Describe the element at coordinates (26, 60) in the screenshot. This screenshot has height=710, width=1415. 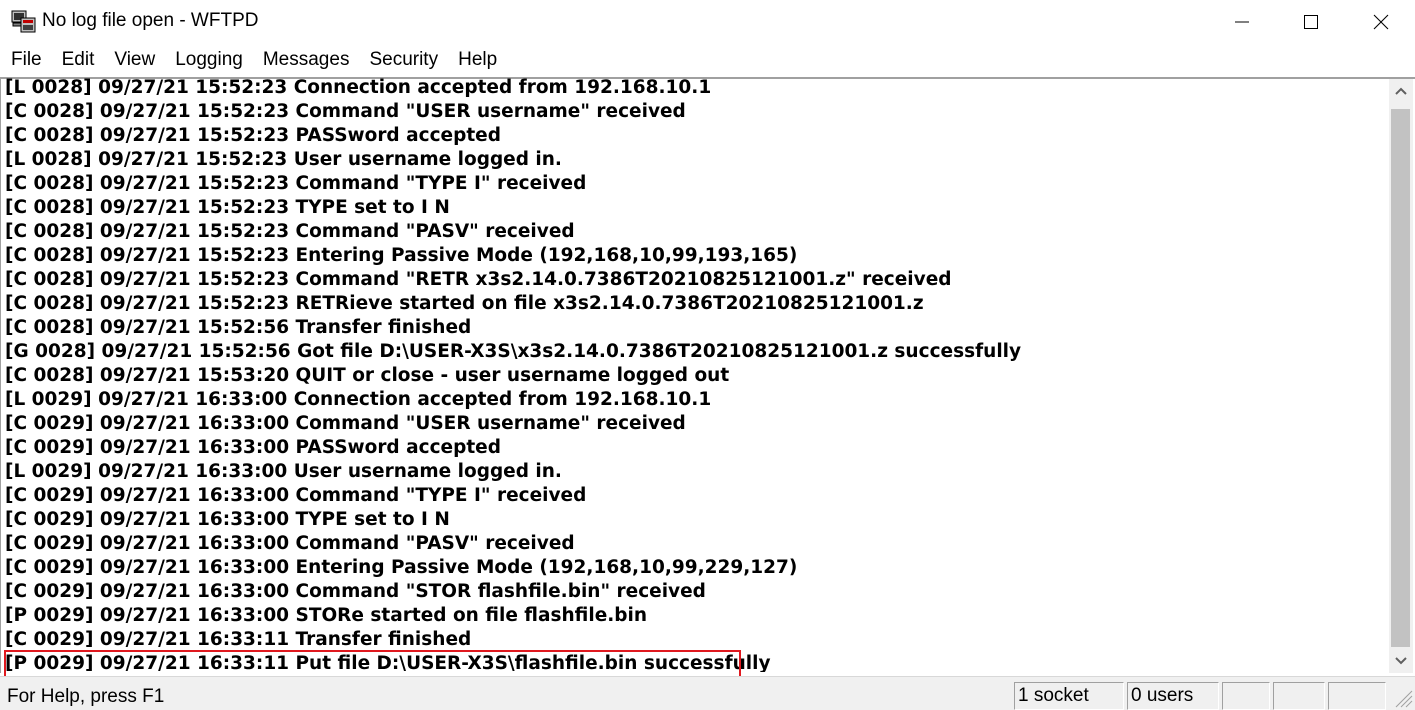
I see `menu-file: File` at that location.